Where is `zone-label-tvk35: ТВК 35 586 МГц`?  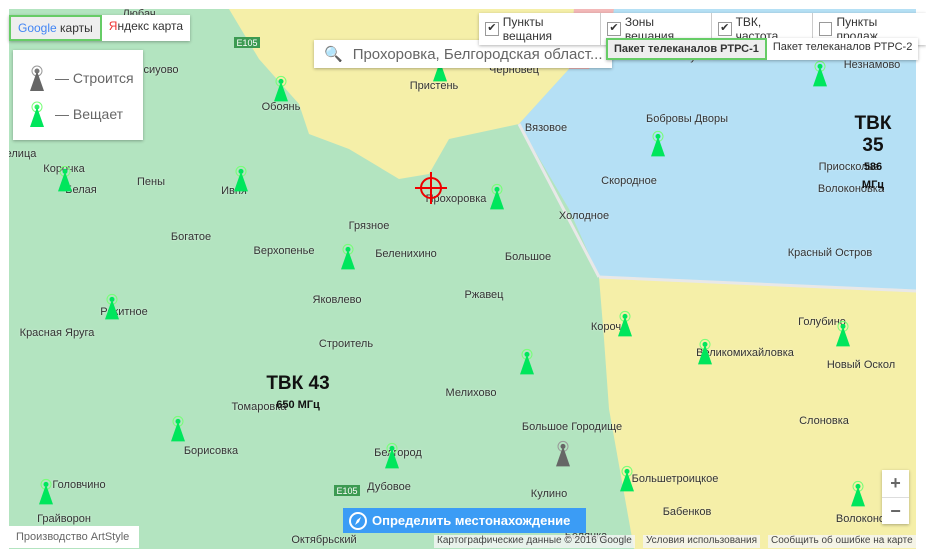
zone-label-tvk35: ТВК 35 586 МГц is located at coordinates (873, 152).